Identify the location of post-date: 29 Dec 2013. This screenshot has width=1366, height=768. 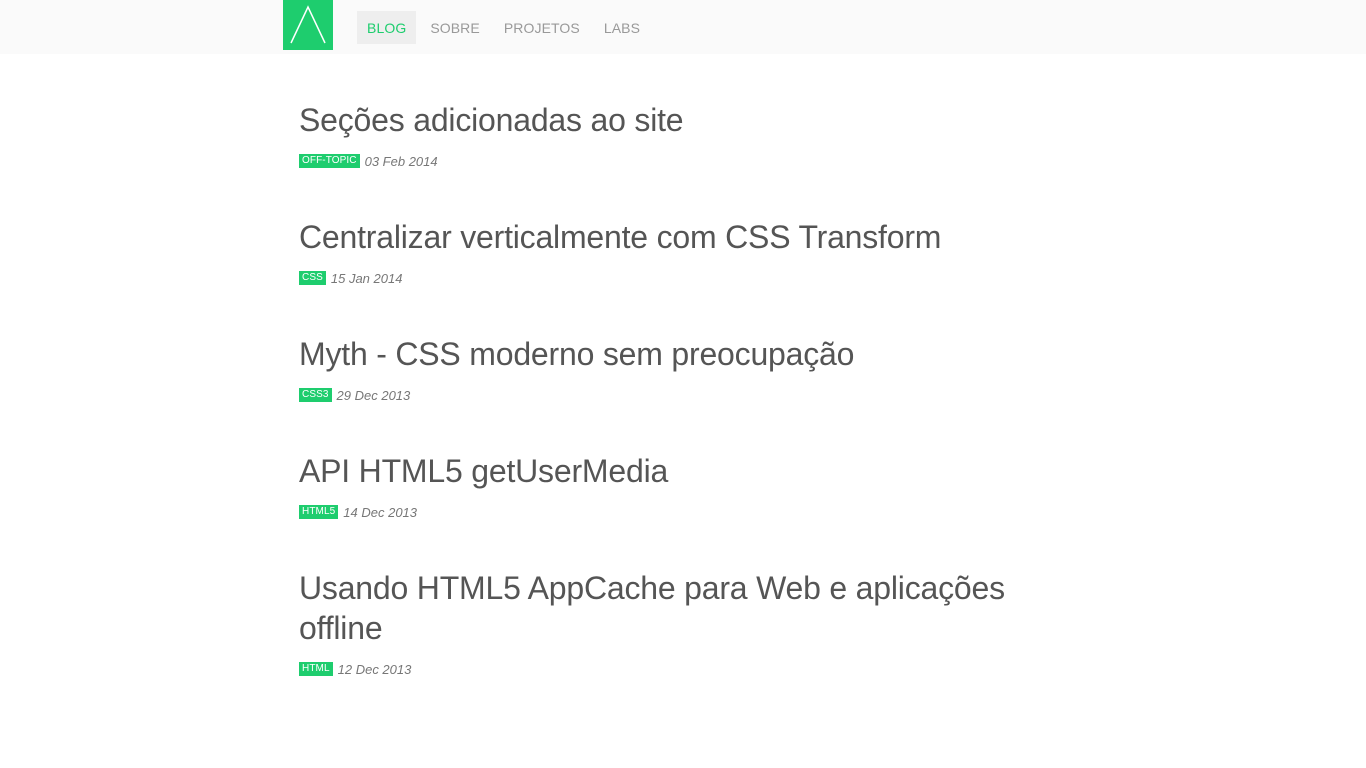
(373, 395).